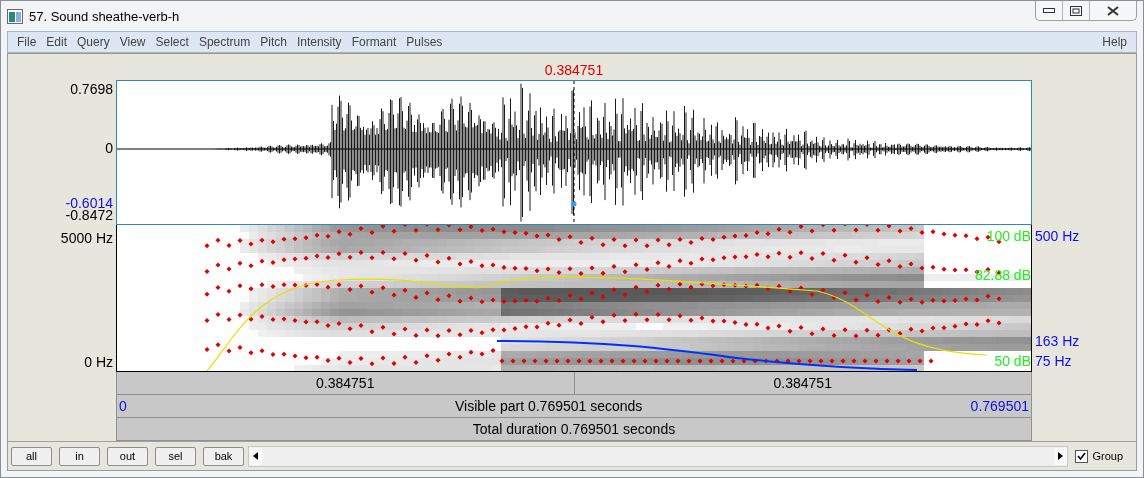 This screenshot has width=1144, height=478. What do you see at coordinates (57, 42) in the screenshot?
I see `menu-item: Edit` at bounding box center [57, 42].